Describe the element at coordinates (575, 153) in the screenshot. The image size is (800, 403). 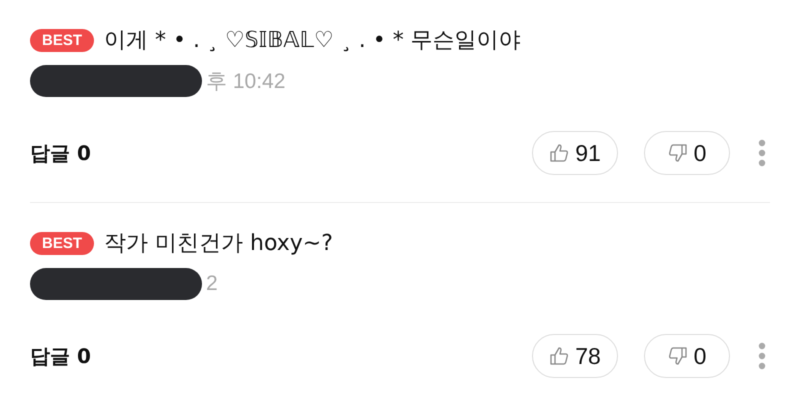
I see `like-button: 91` at that location.